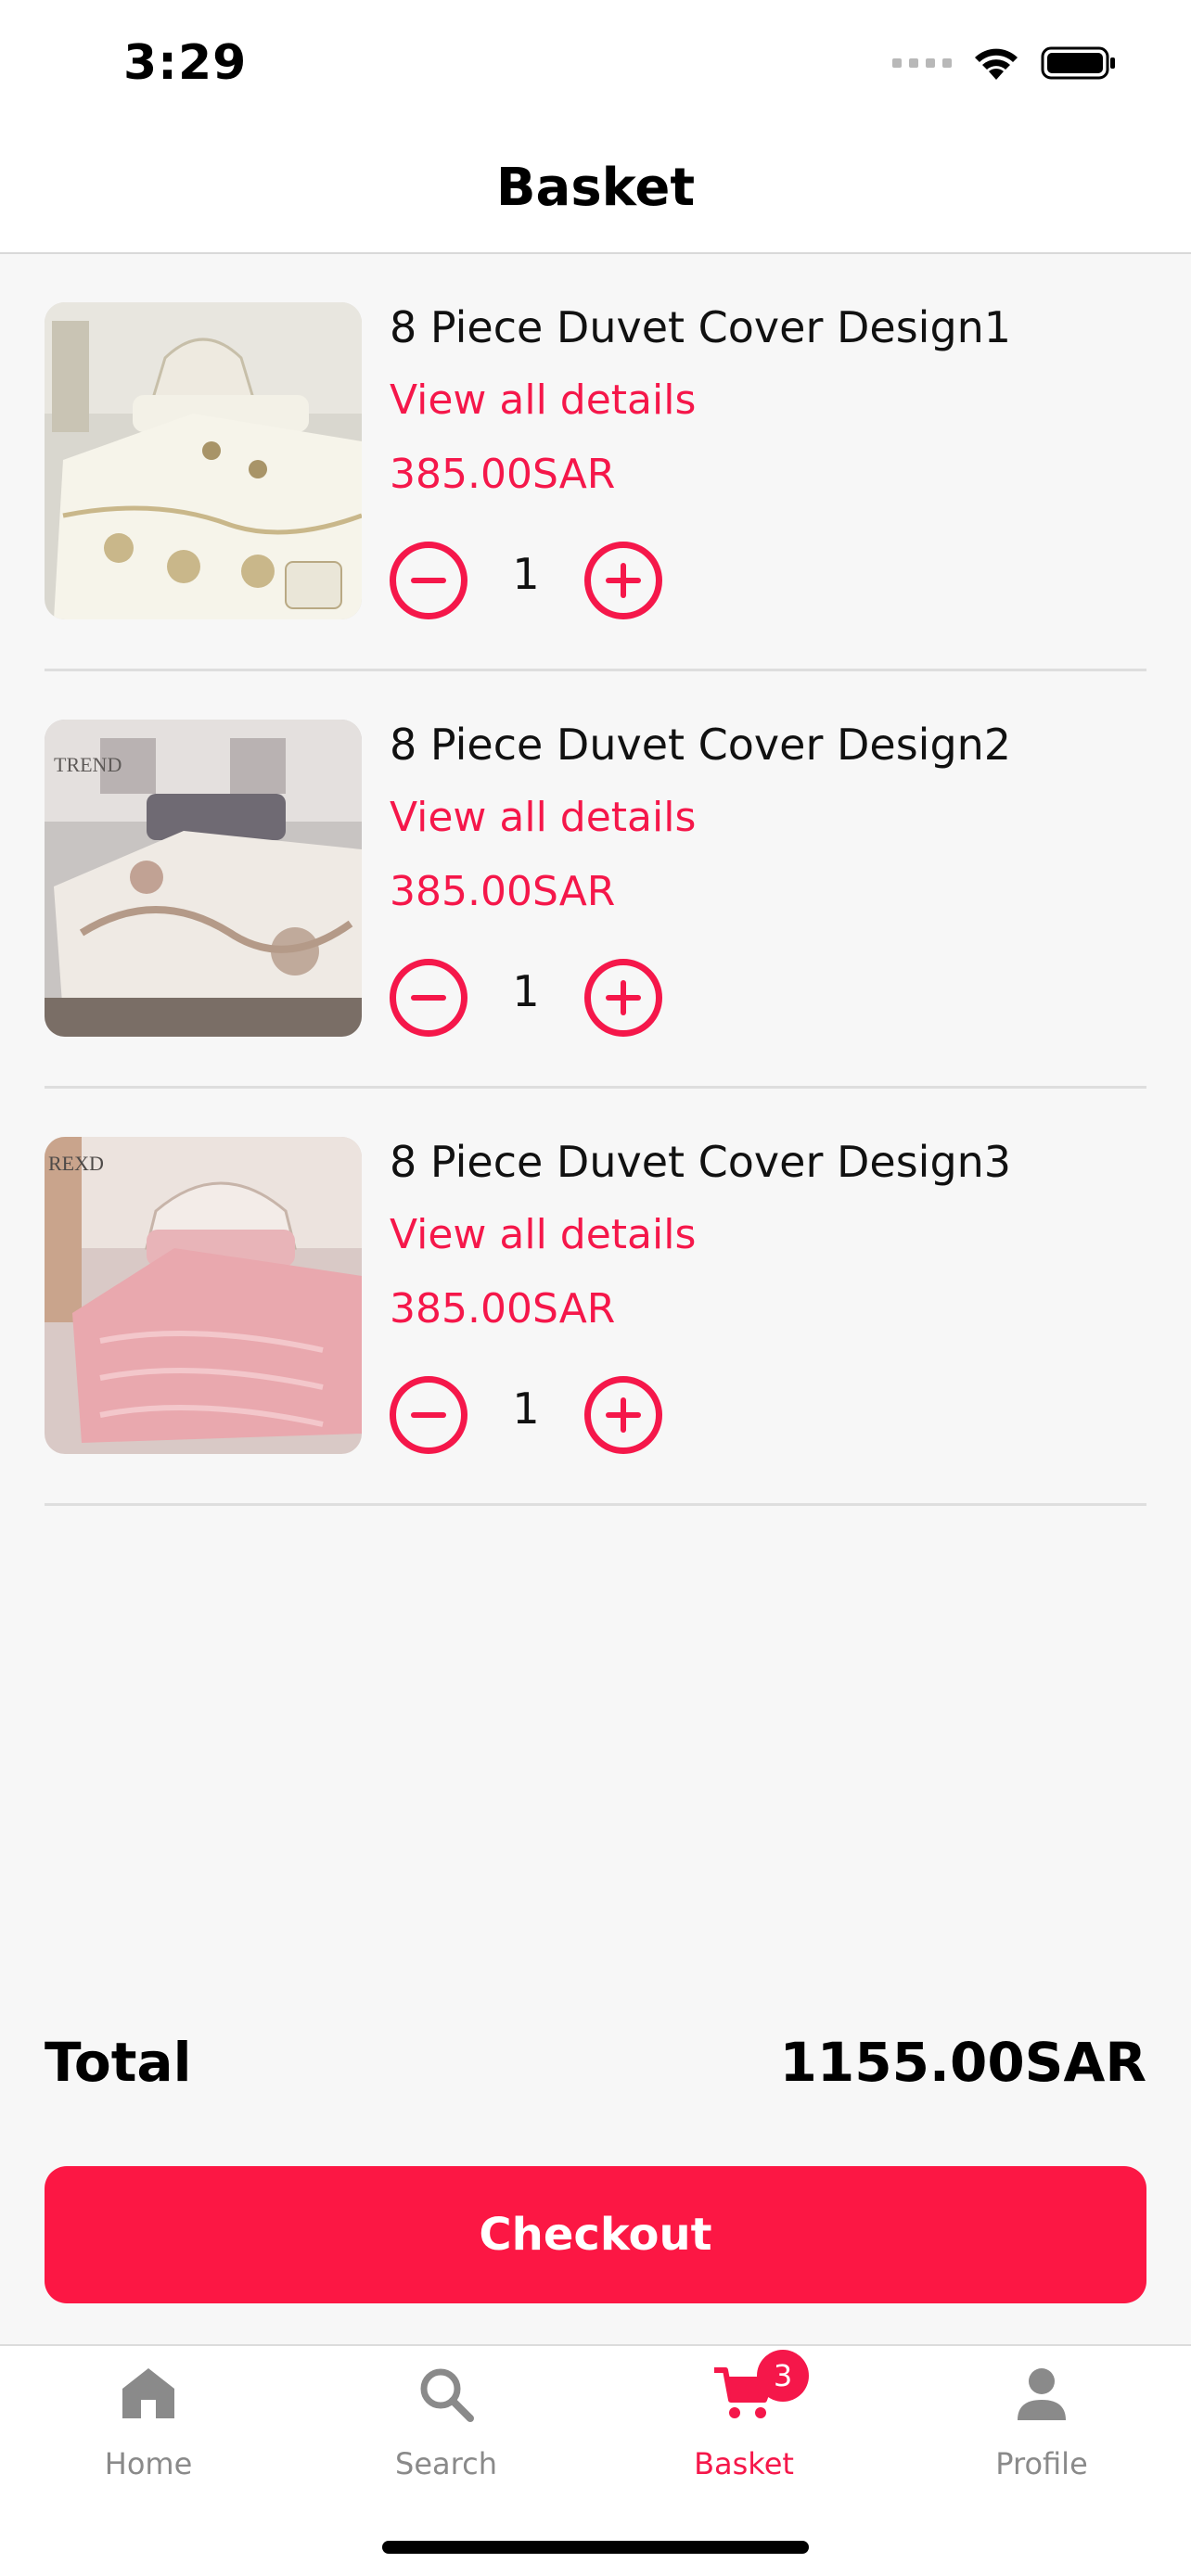 The width and height of the screenshot is (1191, 2576). What do you see at coordinates (1078, 63) in the screenshot?
I see `battery-icon` at bounding box center [1078, 63].